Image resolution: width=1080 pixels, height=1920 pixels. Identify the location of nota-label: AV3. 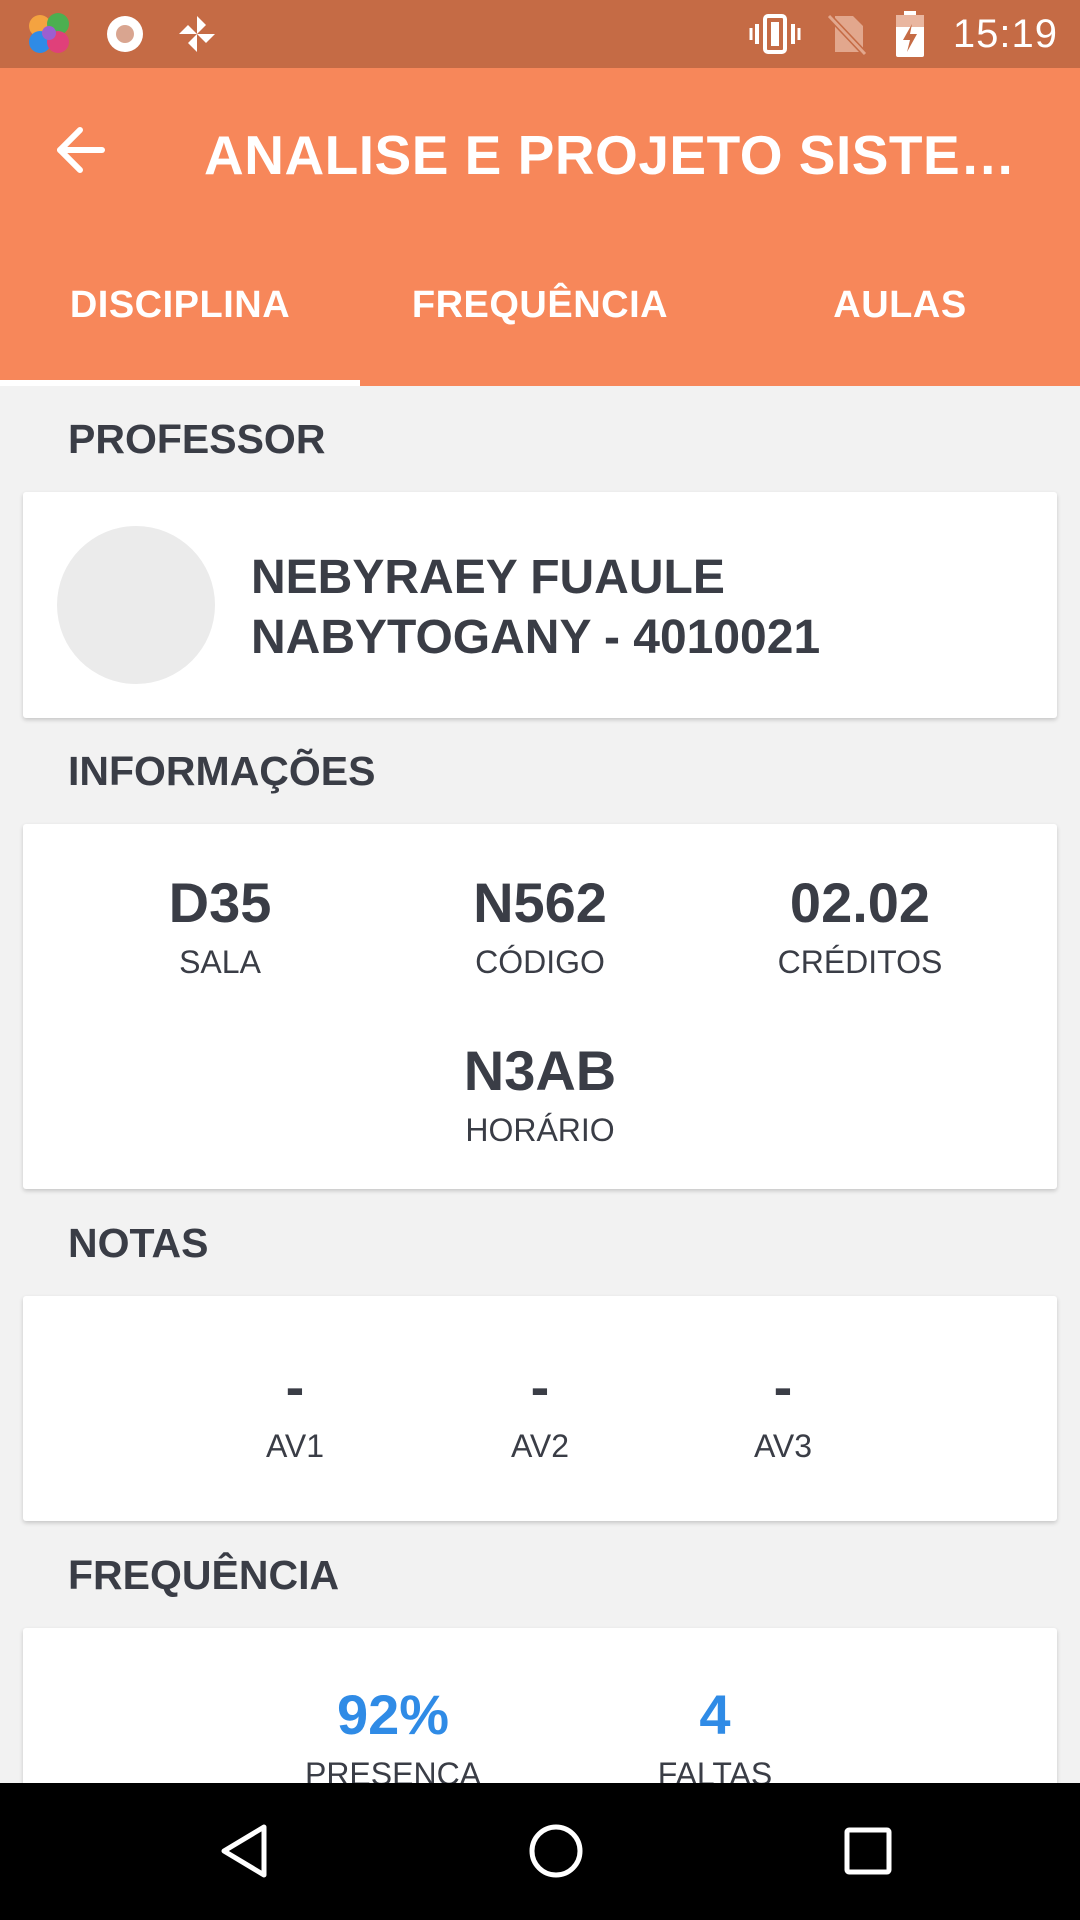
(783, 1446).